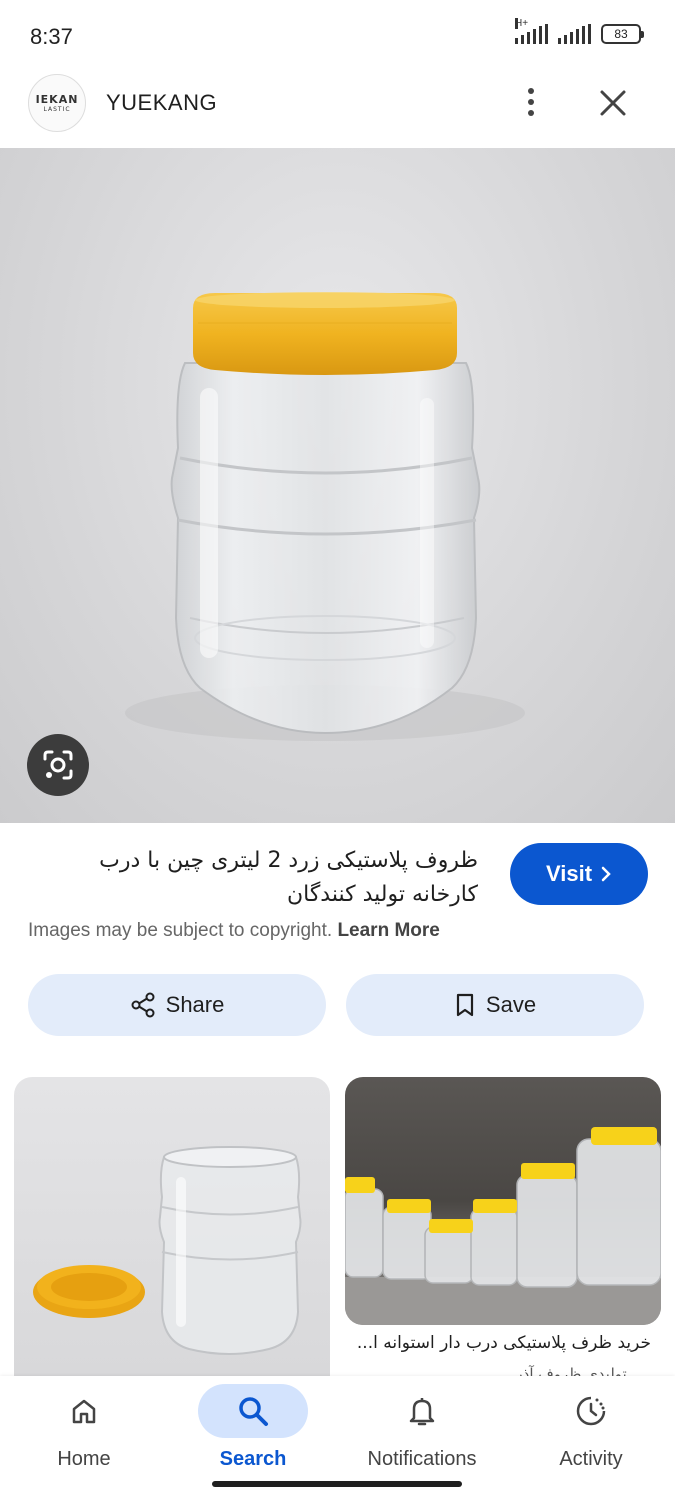 This screenshot has width=675, height=1500. What do you see at coordinates (337, 1484) in the screenshot?
I see `gesture-home-bar` at bounding box center [337, 1484].